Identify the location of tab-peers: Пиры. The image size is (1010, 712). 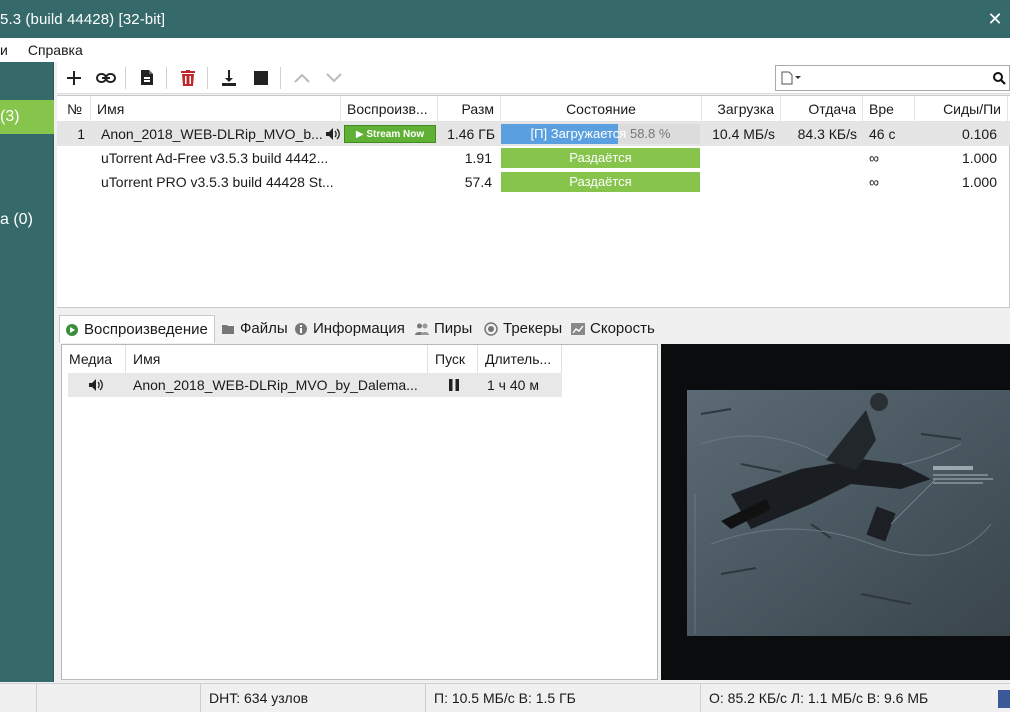
(444, 329).